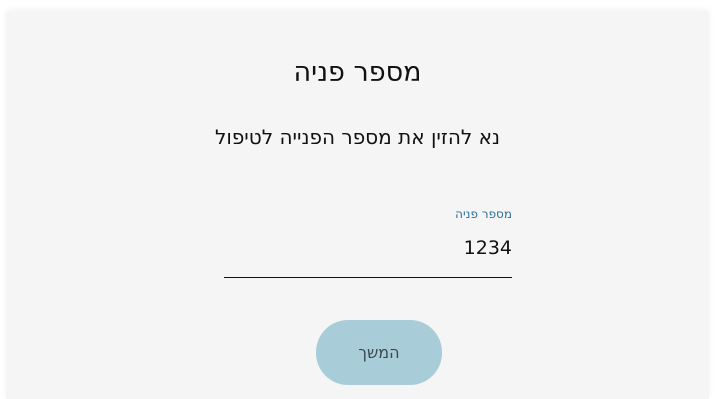 The height and width of the screenshot is (399, 715). I want to click on case-number-field: מספר פניה, so click(368, 246).